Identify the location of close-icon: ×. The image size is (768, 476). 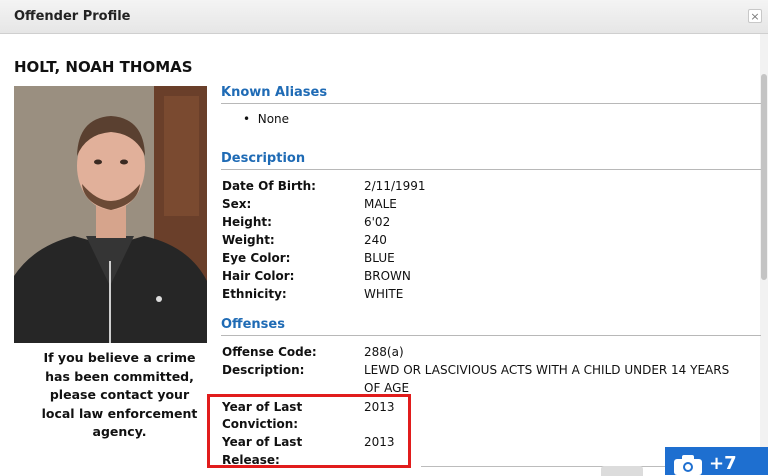
(755, 16).